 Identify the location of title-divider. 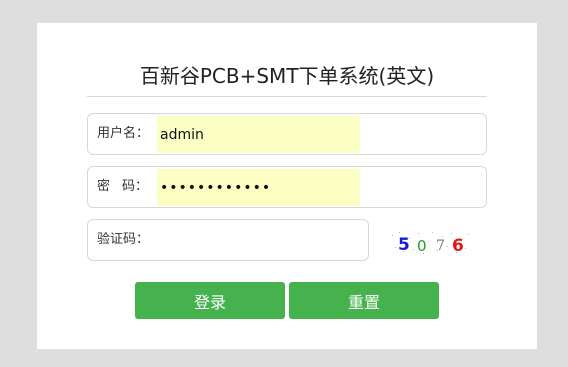
(287, 96).